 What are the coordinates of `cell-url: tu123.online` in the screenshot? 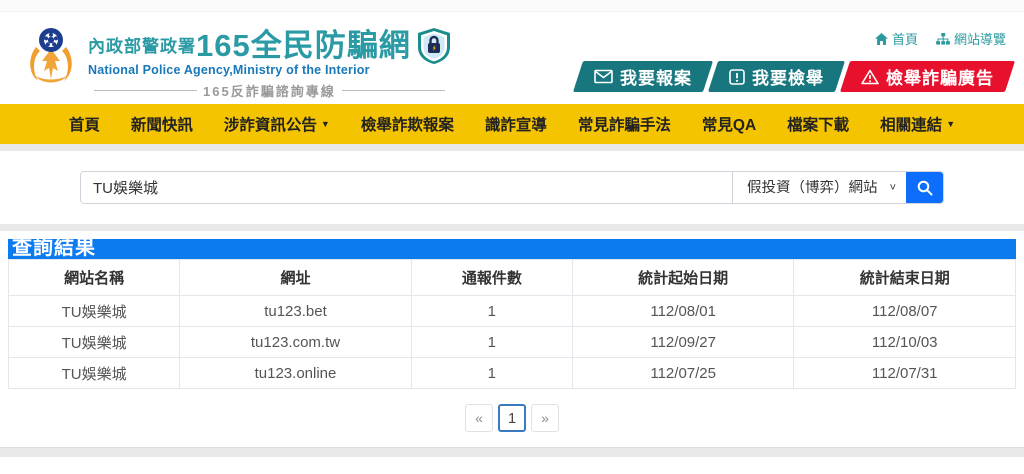 It's located at (295, 373).